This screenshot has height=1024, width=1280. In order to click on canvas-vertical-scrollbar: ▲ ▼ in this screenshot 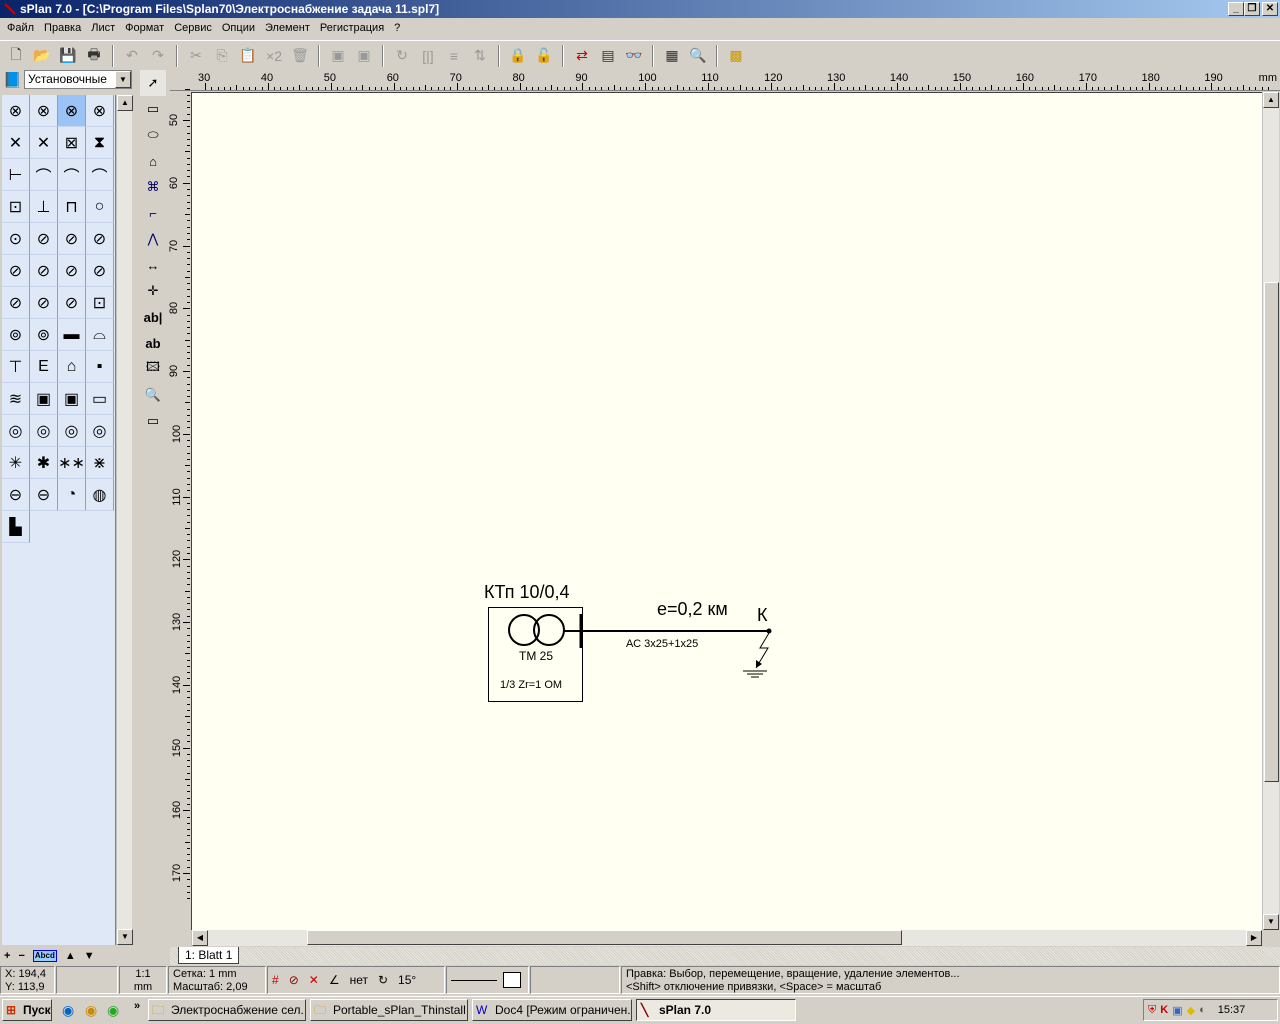, I will do `click(1270, 511)`.